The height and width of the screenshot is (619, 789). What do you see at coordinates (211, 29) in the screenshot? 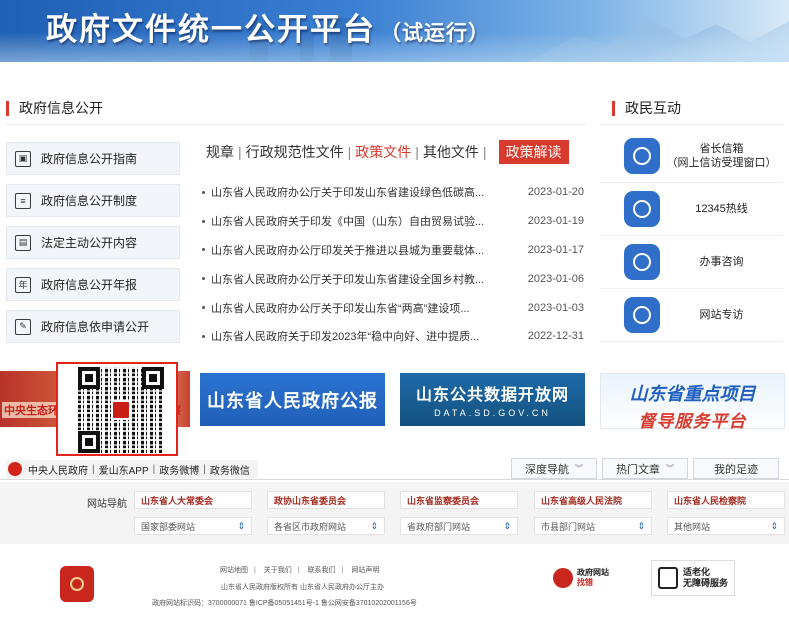
I see `page-title-text: 政府文件统一公开平台` at bounding box center [211, 29].